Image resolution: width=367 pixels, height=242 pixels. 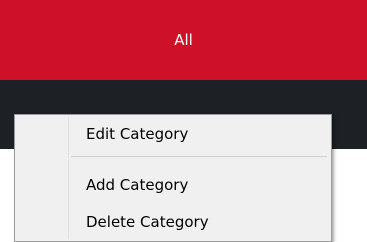 I want to click on category-tab-label: All, so click(x=183, y=40).